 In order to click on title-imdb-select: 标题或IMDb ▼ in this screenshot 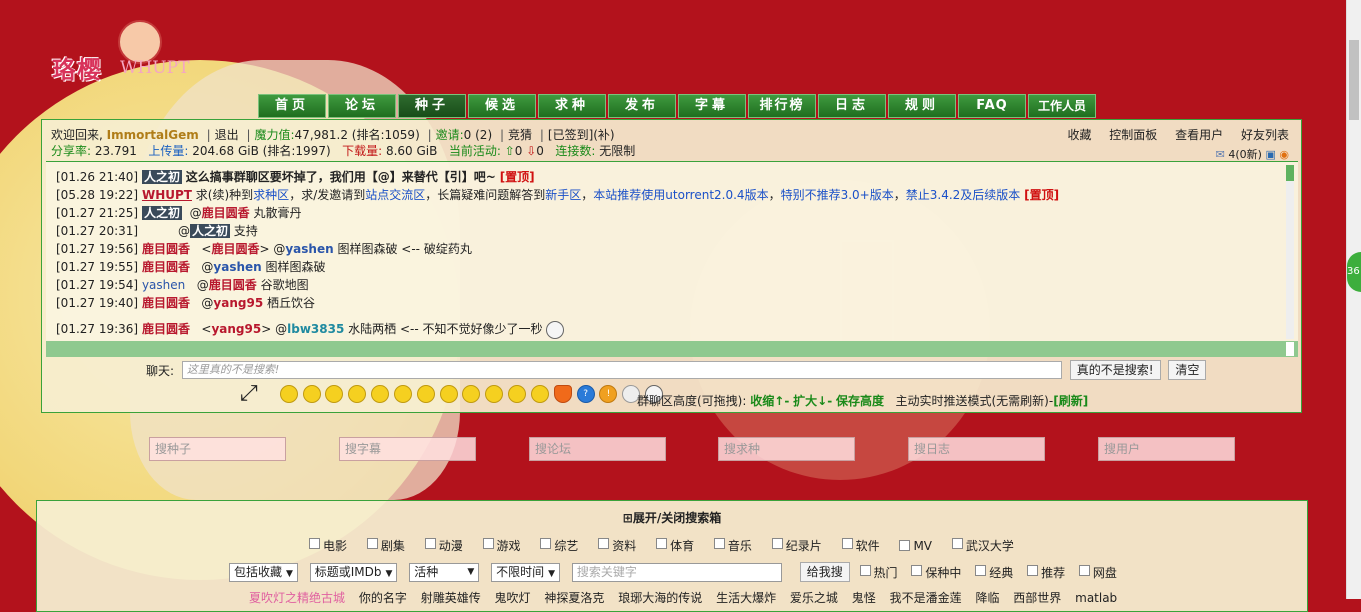, I will do `click(353, 572)`.